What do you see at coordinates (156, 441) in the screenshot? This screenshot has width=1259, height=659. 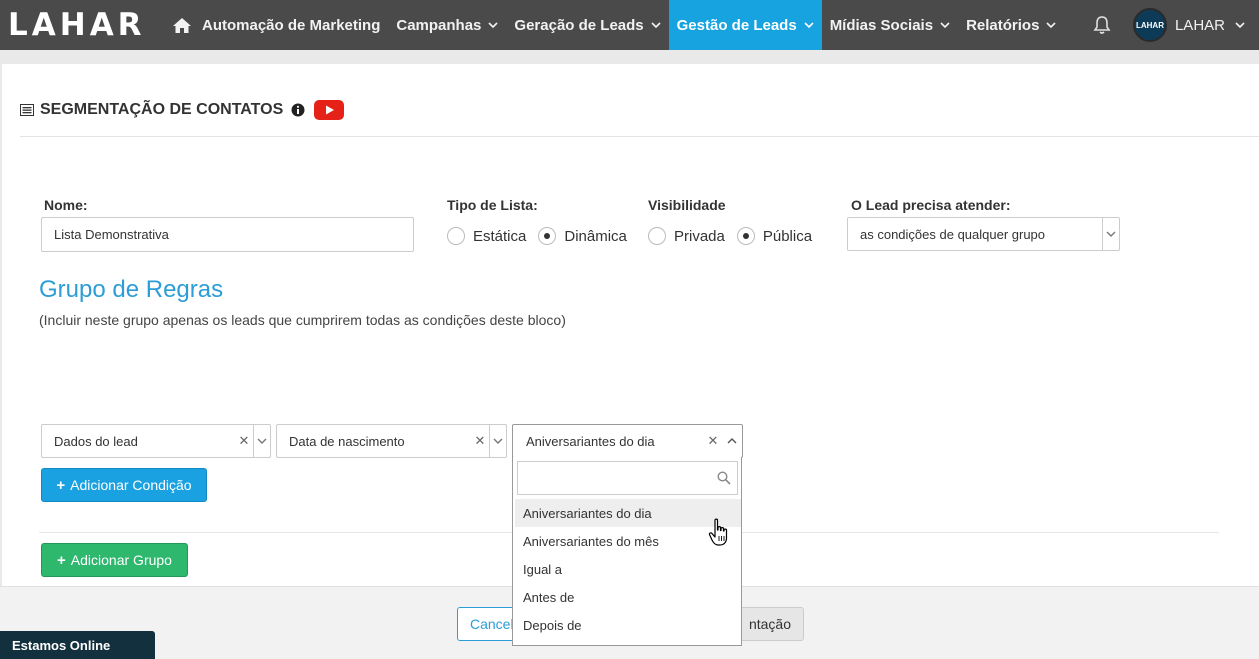 I see `field-group-select: Dados do lead ✕` at bounding box center [156, 441].